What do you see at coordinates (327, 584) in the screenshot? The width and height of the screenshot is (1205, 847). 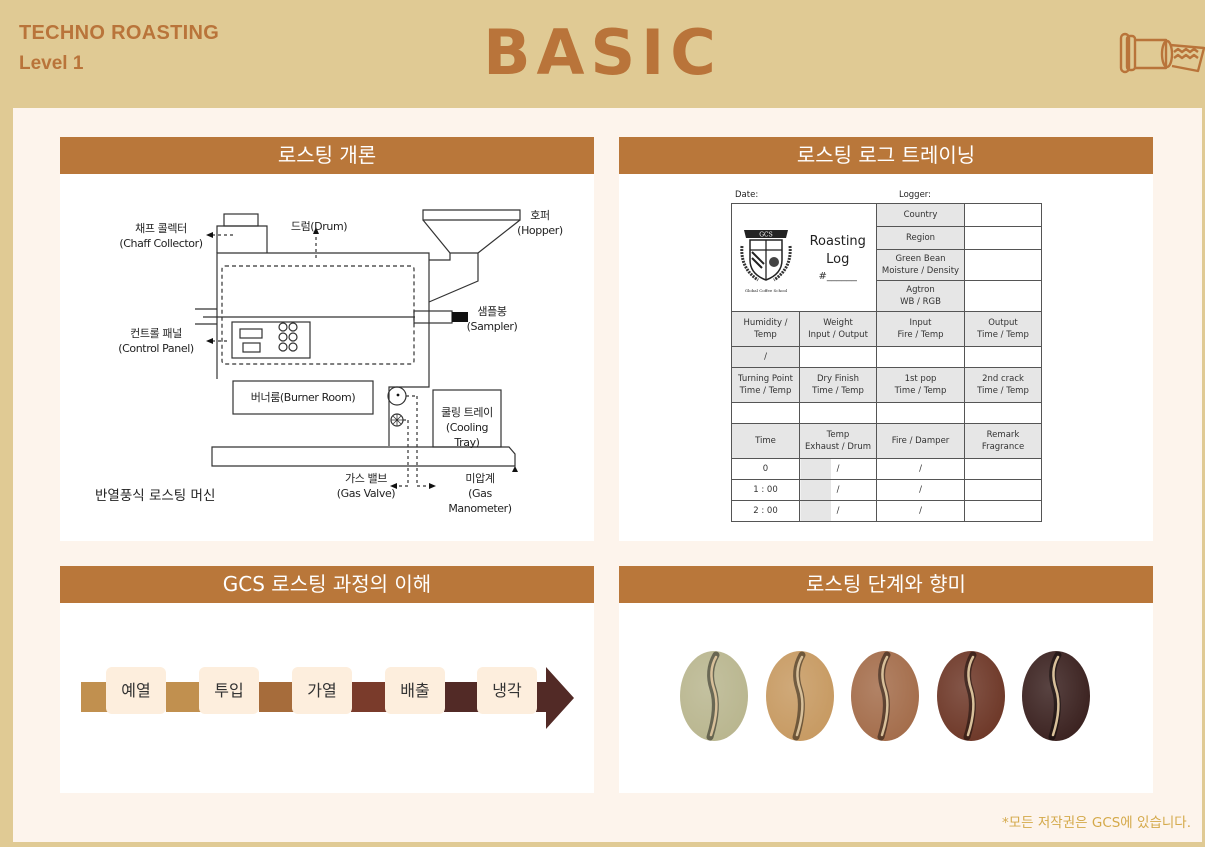 I see `section-title: GCS 로스팅 과정의 이해` at bounding box center [327, 584].